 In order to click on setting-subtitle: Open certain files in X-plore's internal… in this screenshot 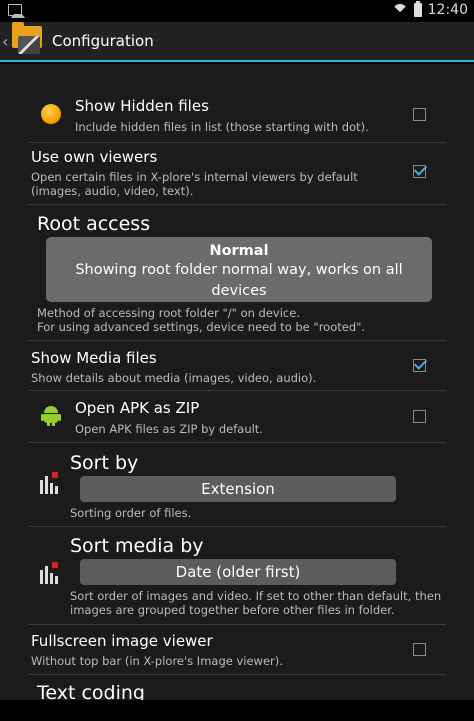, I will do `click(194, 177)`.